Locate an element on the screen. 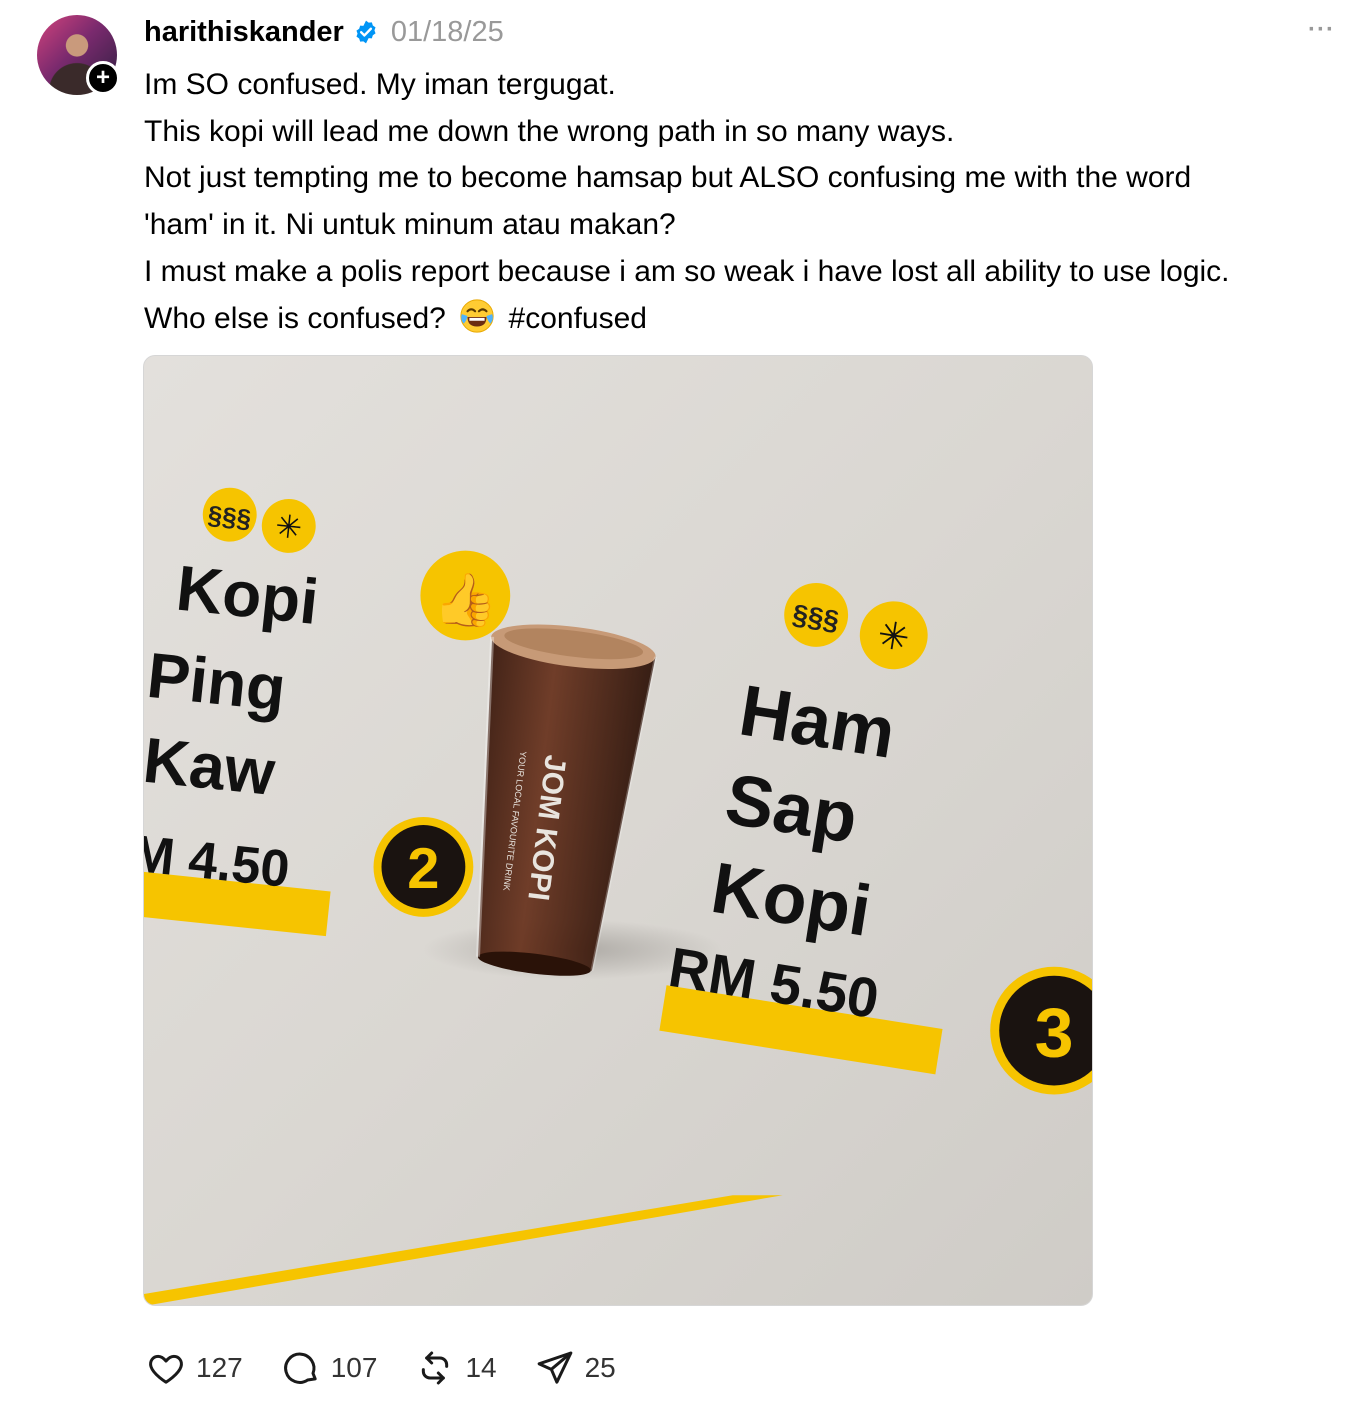 The height and width of the screenshot is (1404, 1369). post-line: 'ham' in it. Ni untuk minum atau makan? is located at coordinates (410, 225).